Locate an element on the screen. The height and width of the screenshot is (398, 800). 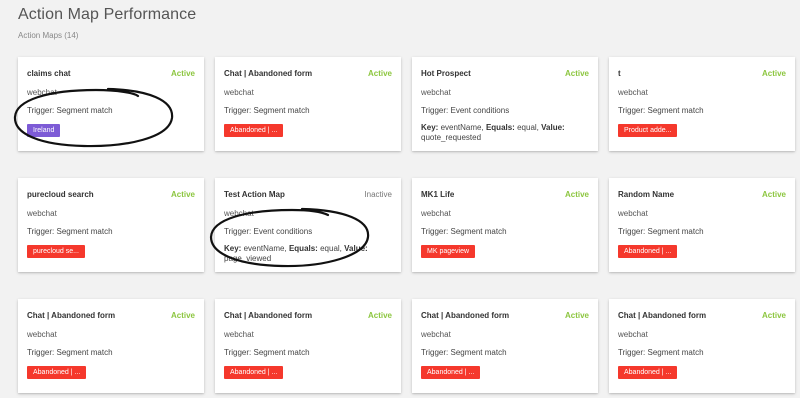
value-value: page_viewed is located at coordinates (248, 258).